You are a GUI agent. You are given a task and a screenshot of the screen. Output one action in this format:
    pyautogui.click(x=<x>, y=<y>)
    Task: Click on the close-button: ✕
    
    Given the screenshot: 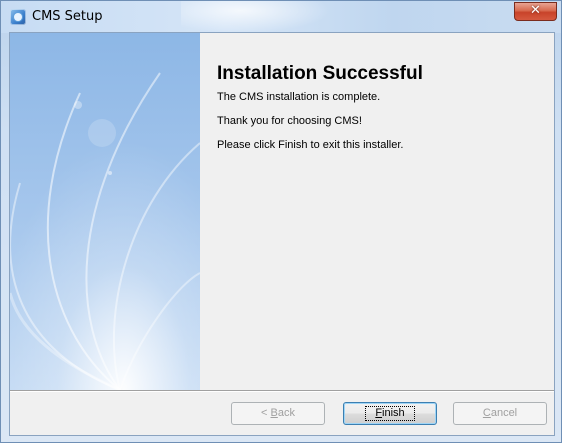 What is the action you would take?
    pyautogui.click(x=535, y=11)
    